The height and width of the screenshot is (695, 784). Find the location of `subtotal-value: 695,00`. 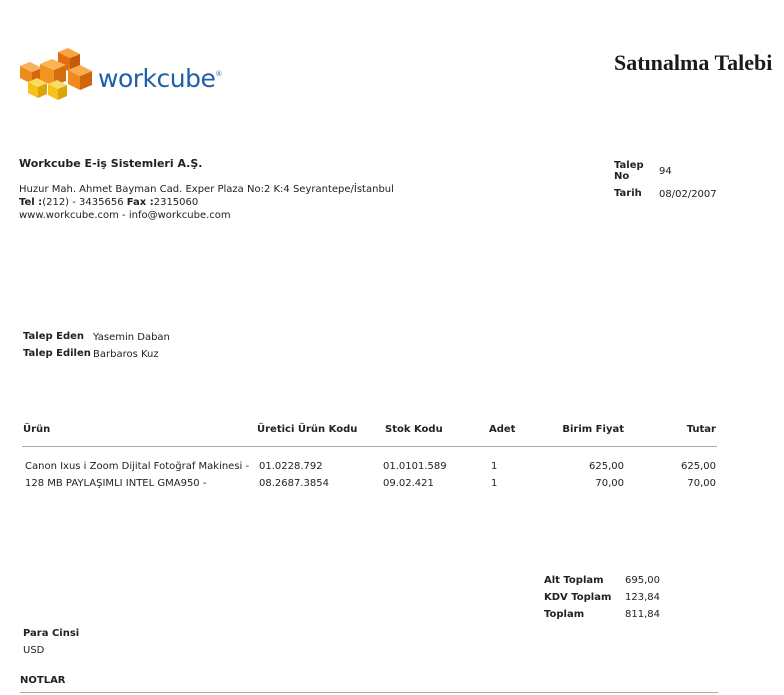

subtotal-value: 695,00 is located at coordinates (642, 580).